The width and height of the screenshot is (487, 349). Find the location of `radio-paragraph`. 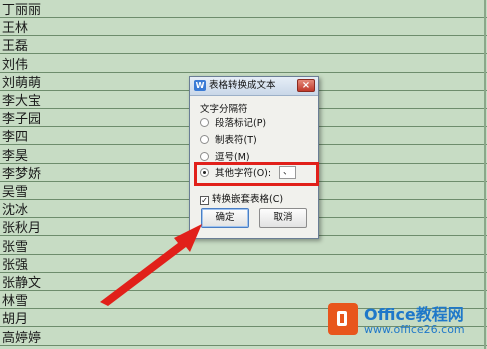

radio-paragraph is located at coordinates (204, 122).